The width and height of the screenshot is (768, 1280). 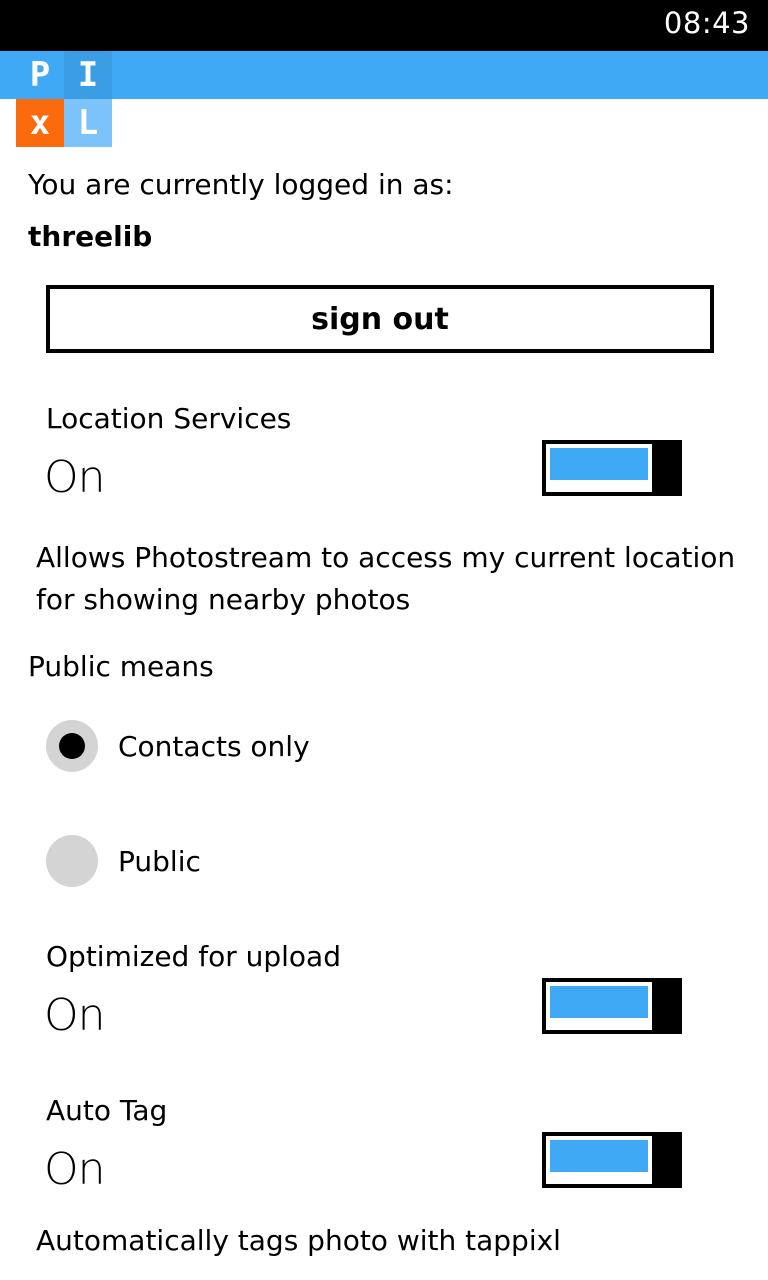 I want to click on auto-tag-description: Automatically tags photo with tappixl, so click(x=298, y=1240).